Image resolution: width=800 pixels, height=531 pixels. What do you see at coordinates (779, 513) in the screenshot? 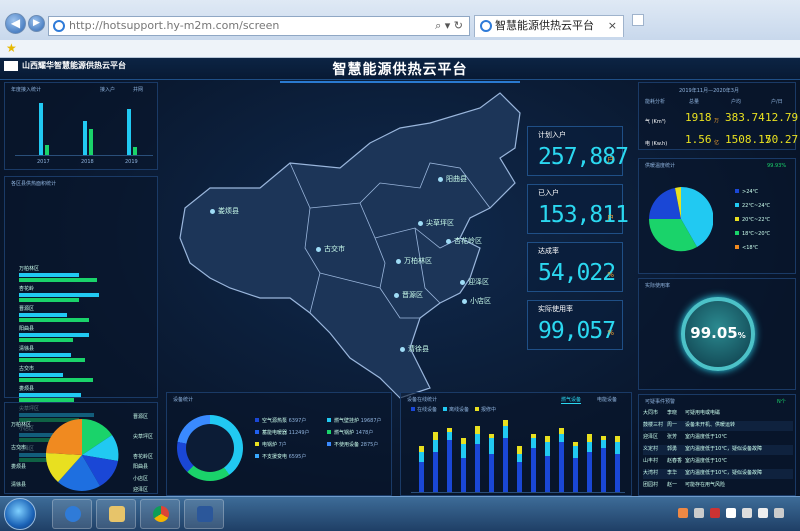
I see `volume-icon` at bounding box center [779, 513].